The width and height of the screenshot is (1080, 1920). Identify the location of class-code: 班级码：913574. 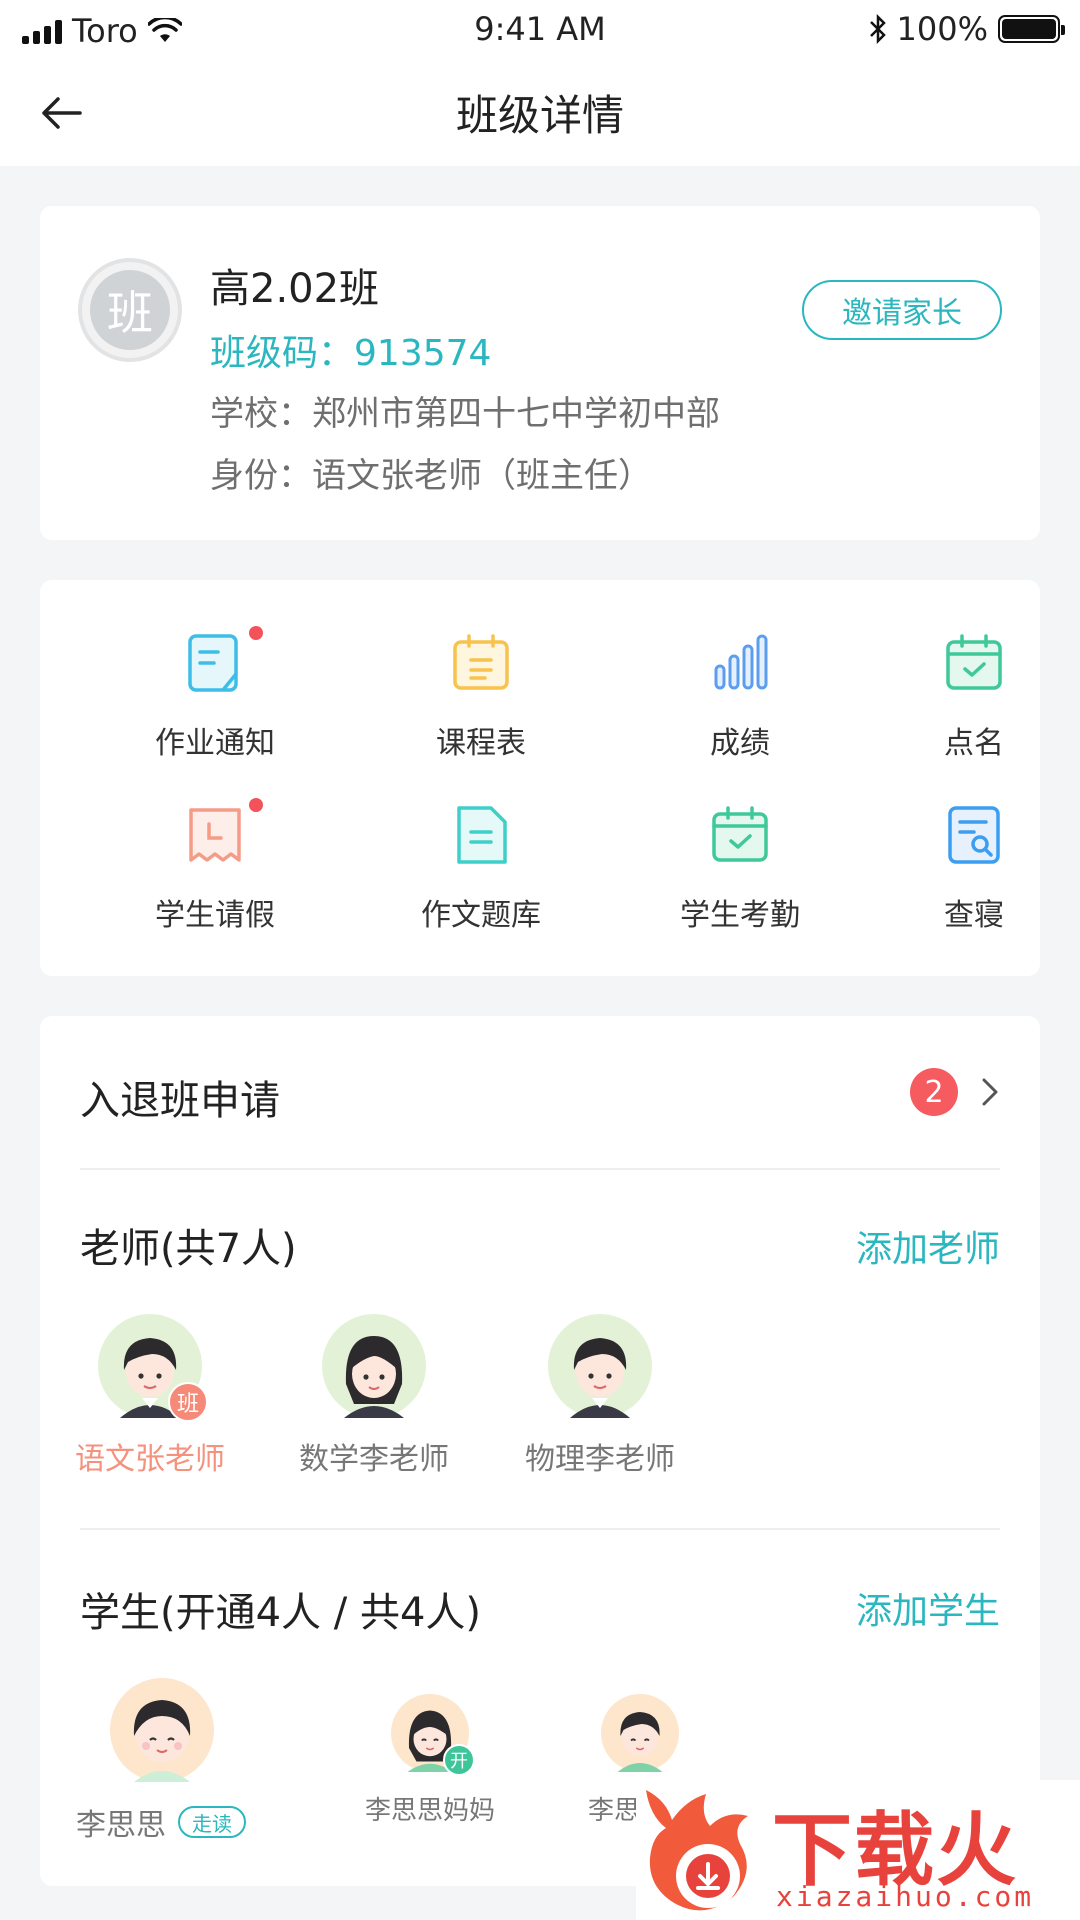
(350, 350).